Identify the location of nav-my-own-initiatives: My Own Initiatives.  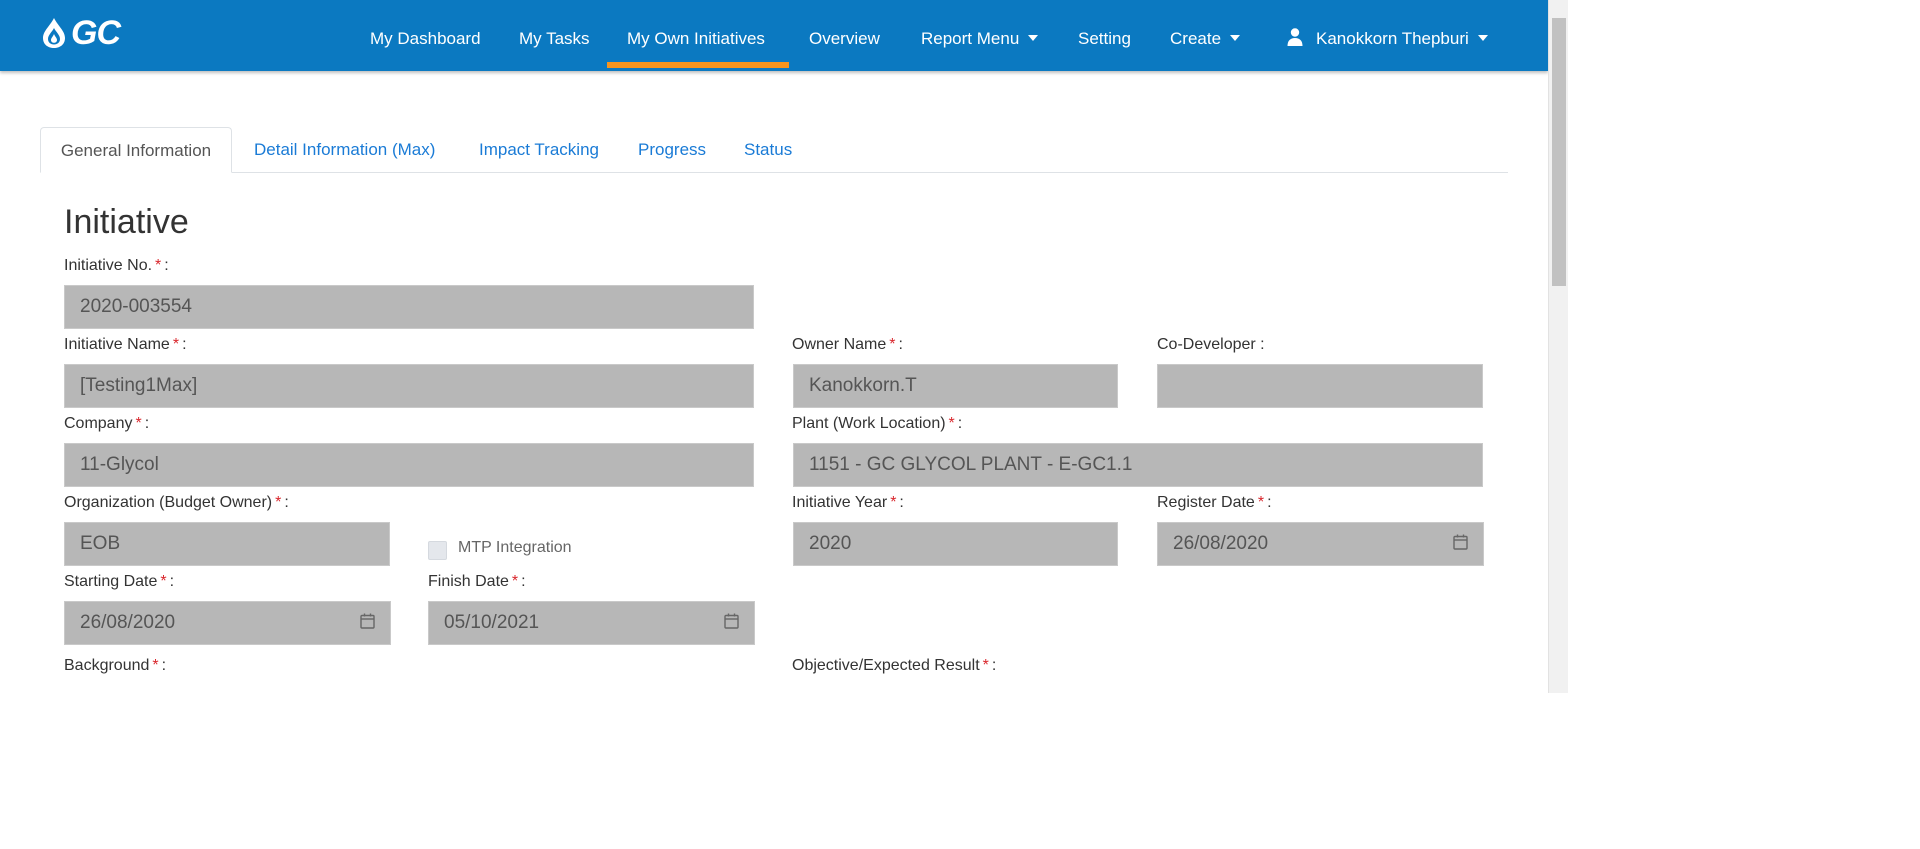
(696, 35).